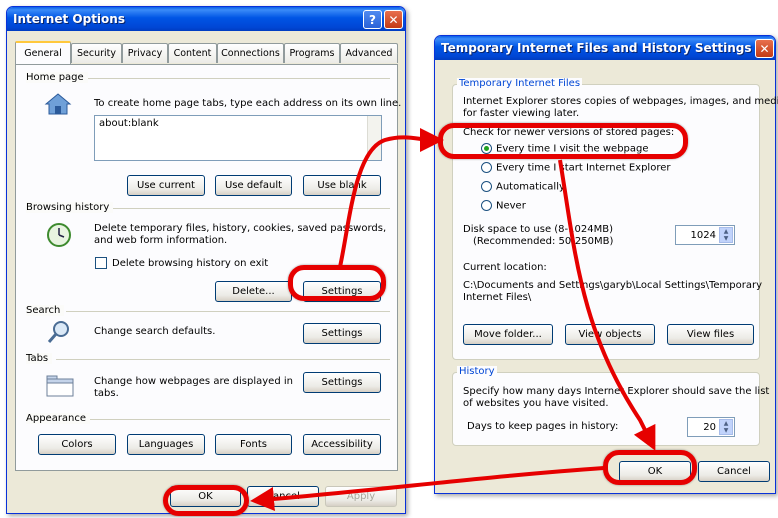 The width and height of the screenshot is (778, 518). What do you see at coordinates (253, 444) in the screenshot?
I see `fonts-button: Fonts` at bounding box center [253, 444].